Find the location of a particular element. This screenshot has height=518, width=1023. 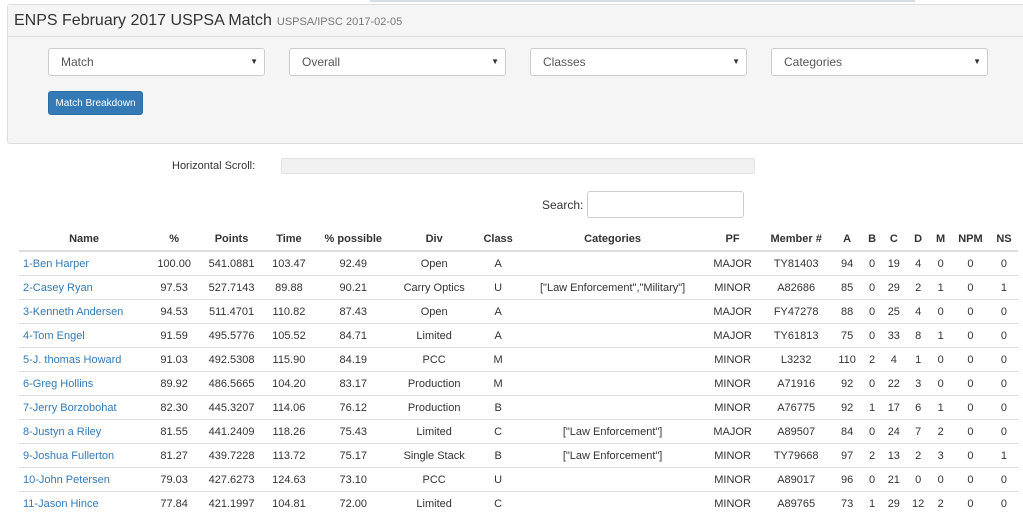

cell-percent-possible: 75.43 is located at coordinates (353, 431).